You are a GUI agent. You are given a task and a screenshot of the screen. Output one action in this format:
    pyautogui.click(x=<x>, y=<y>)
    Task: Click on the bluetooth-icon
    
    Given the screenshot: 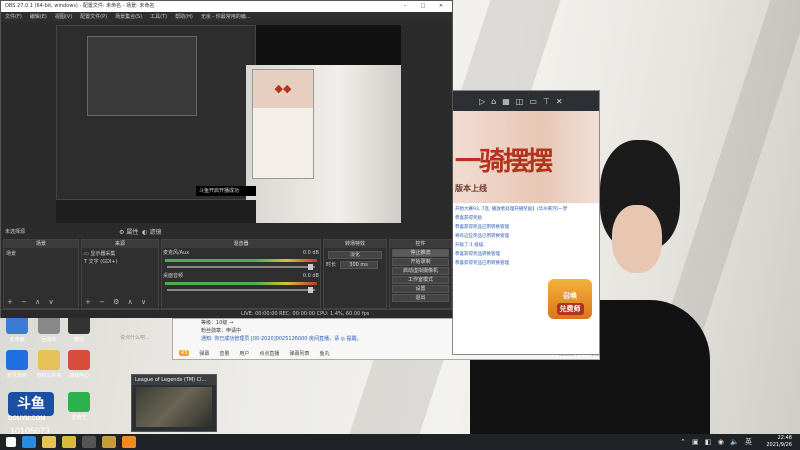 What is the action you would take?
    pyautogui.click(x=17, y=360)
    